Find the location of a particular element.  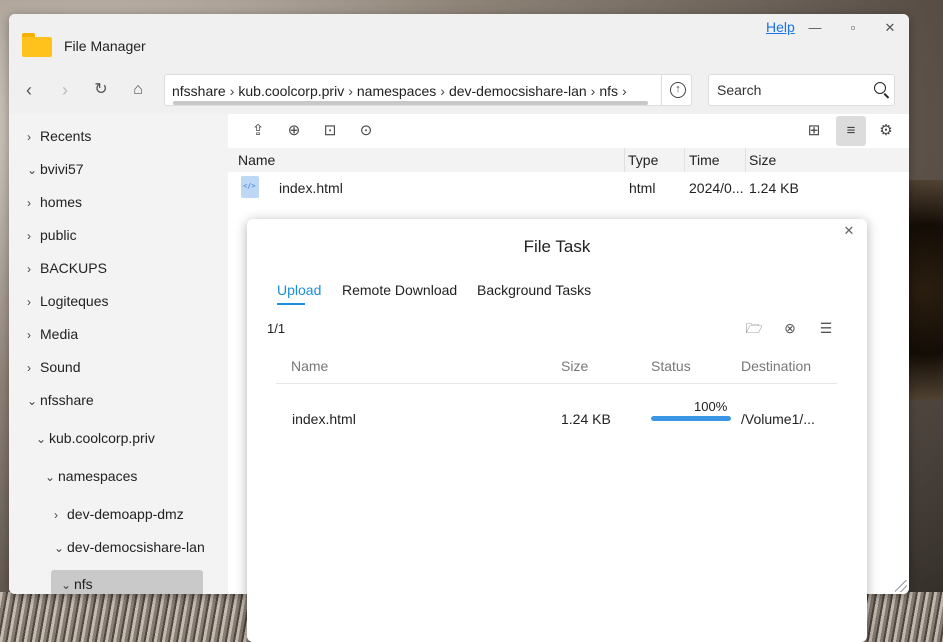

settings-gear-icon: ⚙ is located at coordinates (886, 131).